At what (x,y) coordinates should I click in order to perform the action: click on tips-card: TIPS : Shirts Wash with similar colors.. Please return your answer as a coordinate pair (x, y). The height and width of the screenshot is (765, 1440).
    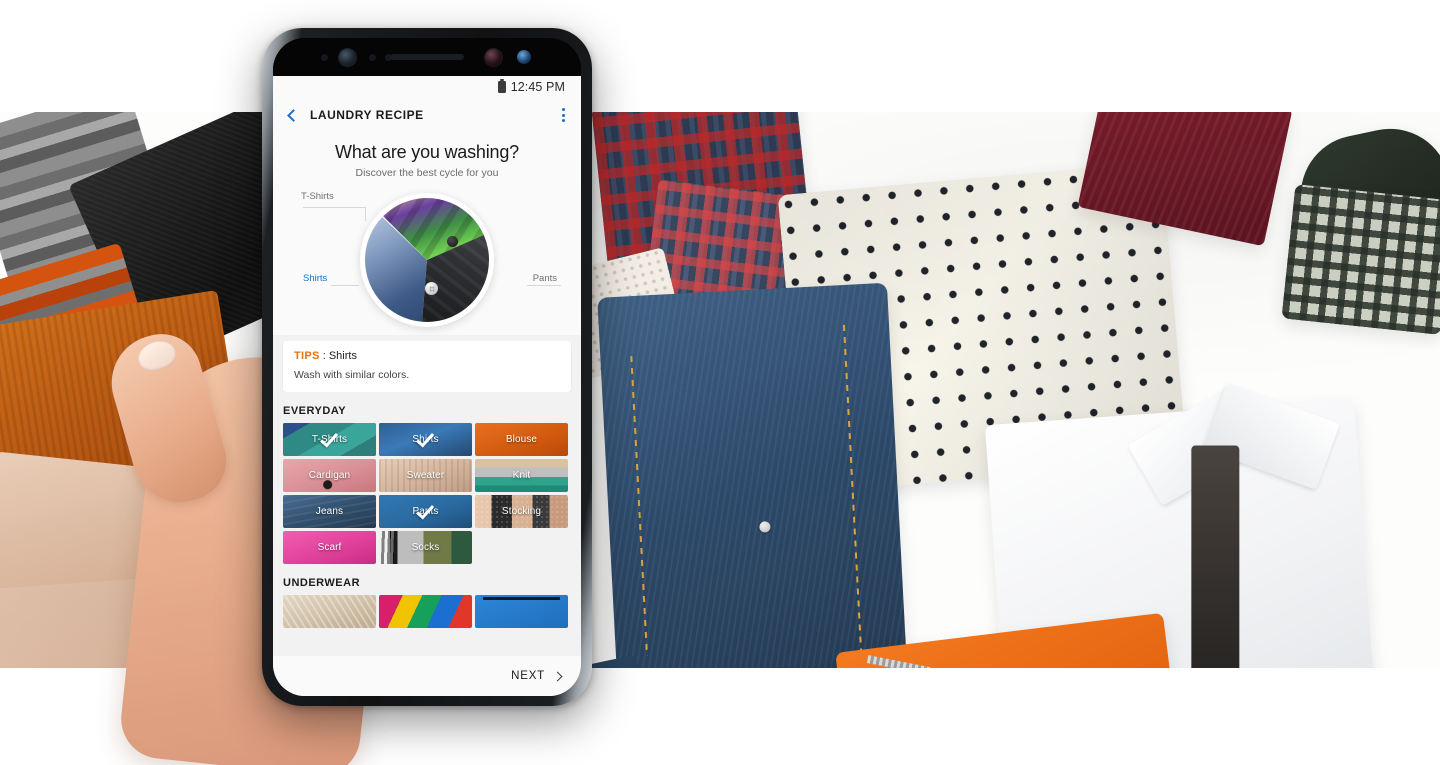
    Looking at the image, I should click on (427, 366).